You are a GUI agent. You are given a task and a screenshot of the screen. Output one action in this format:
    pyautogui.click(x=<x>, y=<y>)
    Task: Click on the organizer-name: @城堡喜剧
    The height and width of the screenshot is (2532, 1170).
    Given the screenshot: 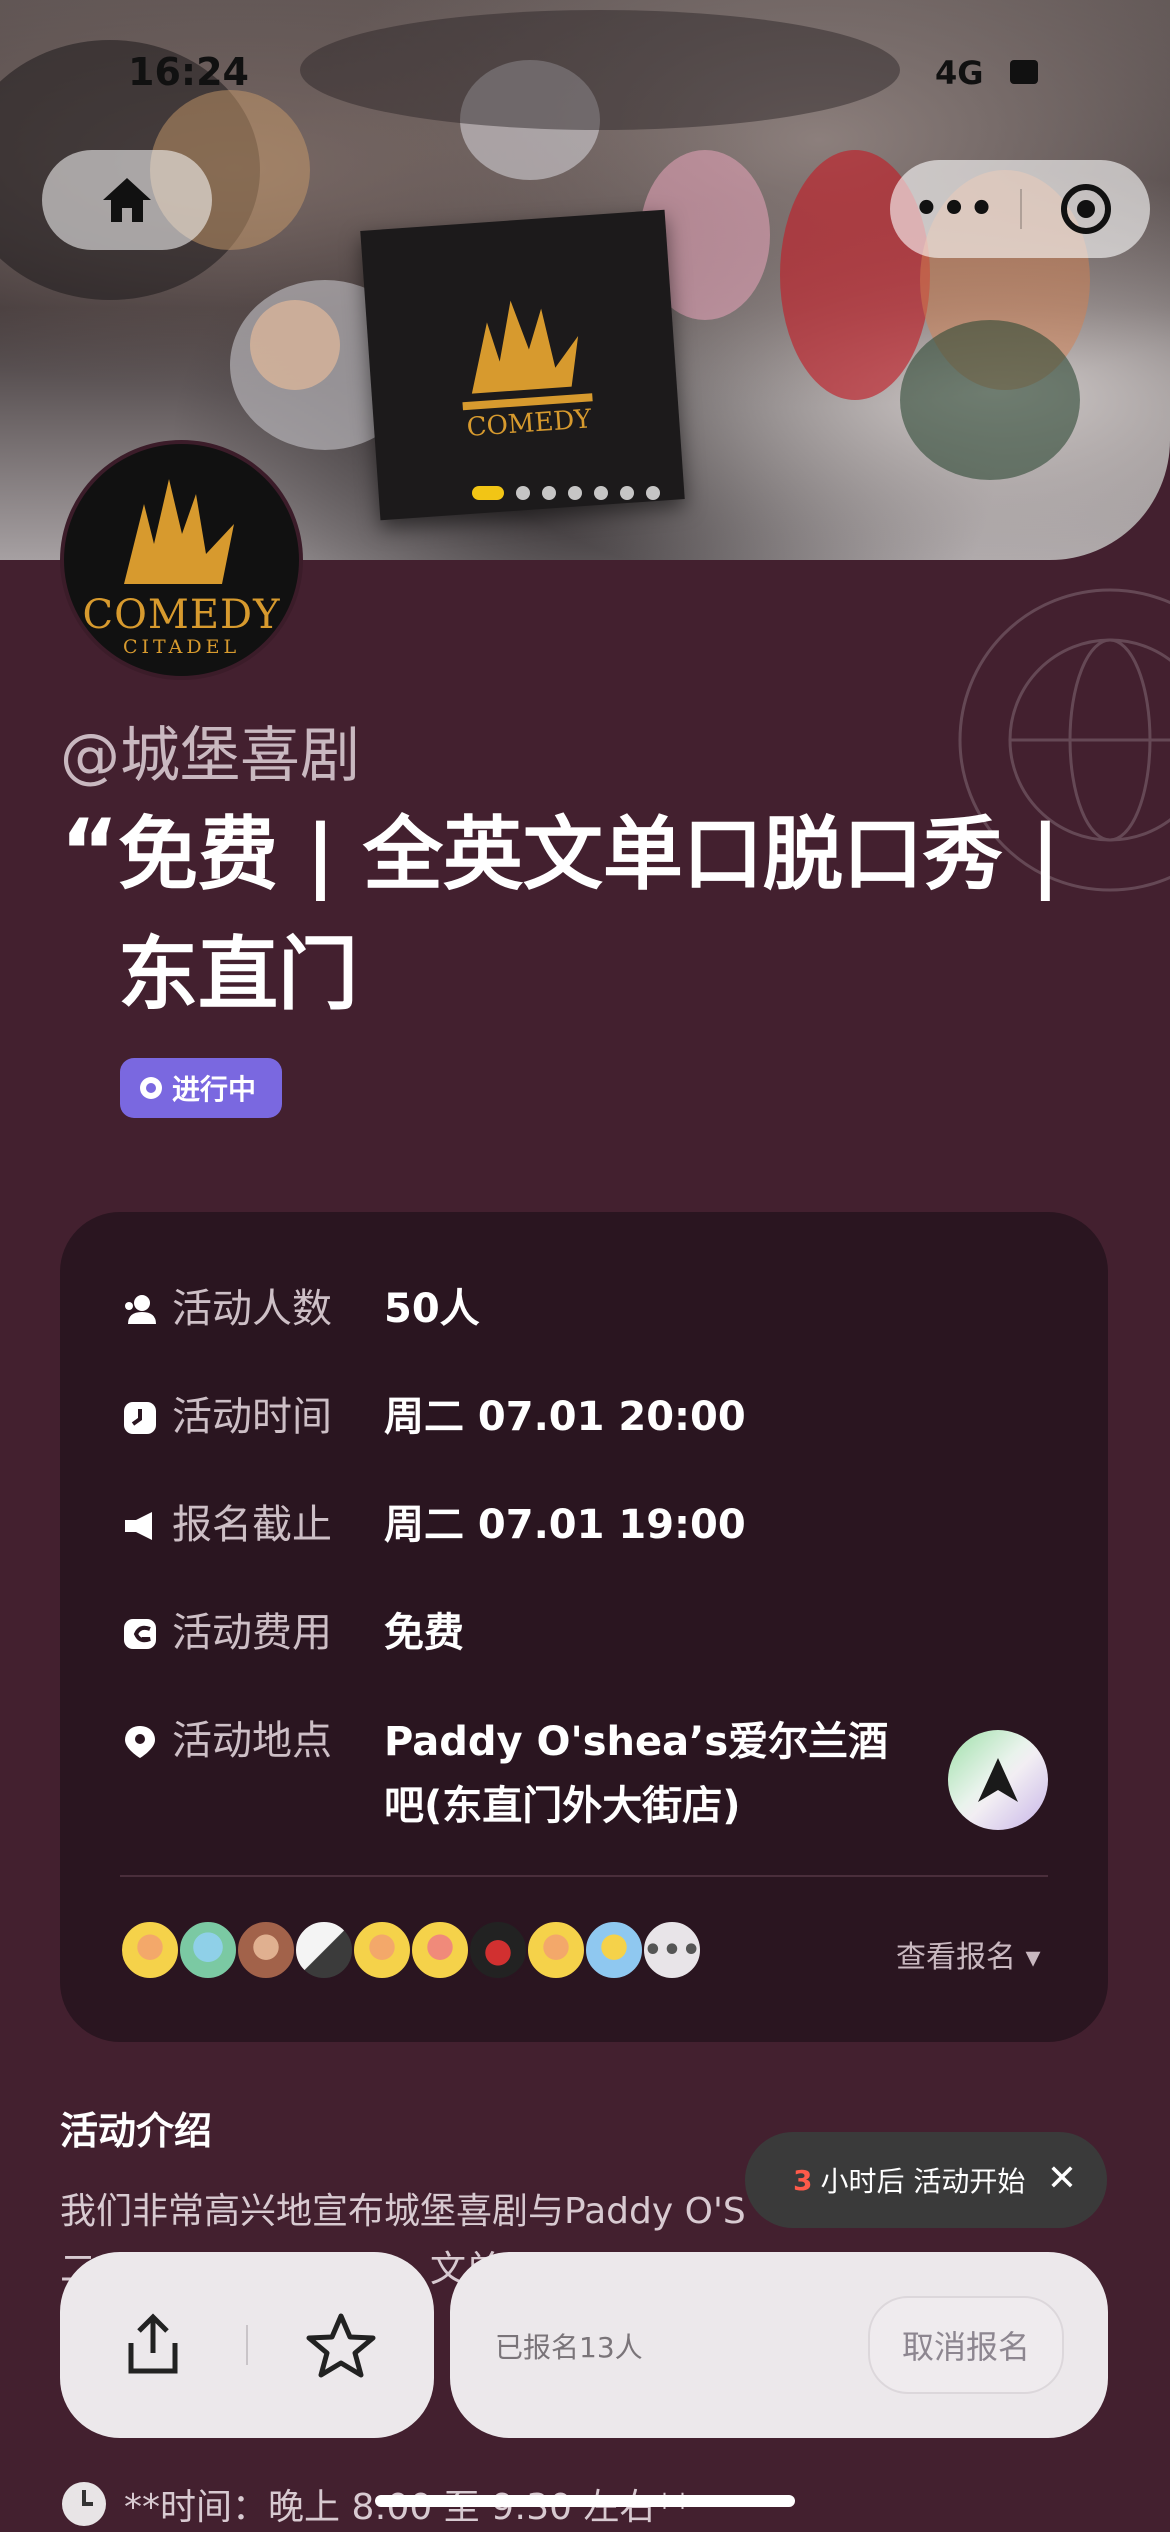 What is the action you would take?
    pyautogui.click(x=210, y=750)
    